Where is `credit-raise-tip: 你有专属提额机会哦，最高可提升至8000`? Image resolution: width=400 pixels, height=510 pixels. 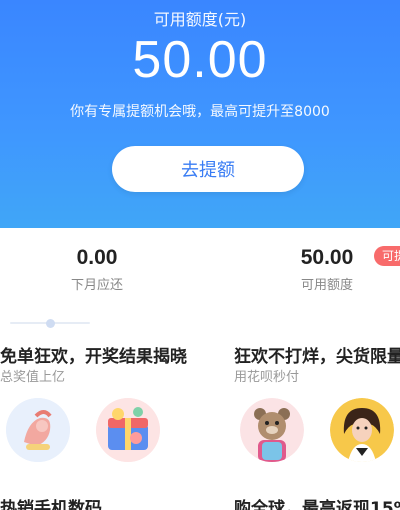 credit-raise-tip: 你有专属提额机会哦，最高可提升至8000 is located at coordinates (200, 112).